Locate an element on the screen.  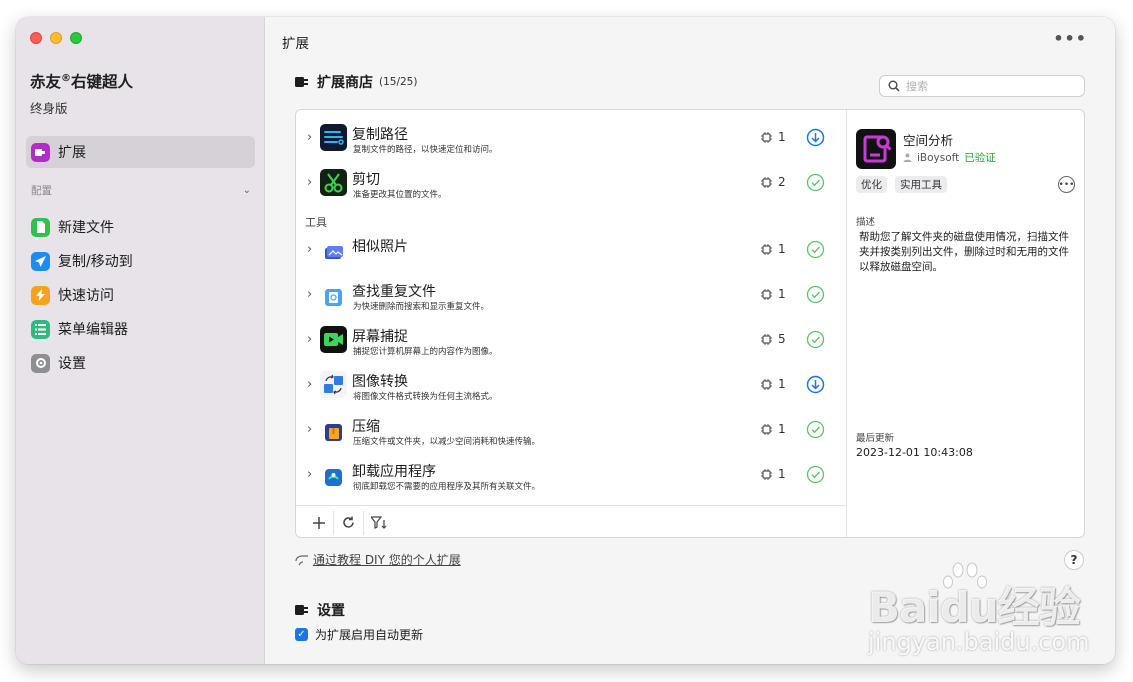
extension-name: 图像转换 is located at coordinates (380, 382).